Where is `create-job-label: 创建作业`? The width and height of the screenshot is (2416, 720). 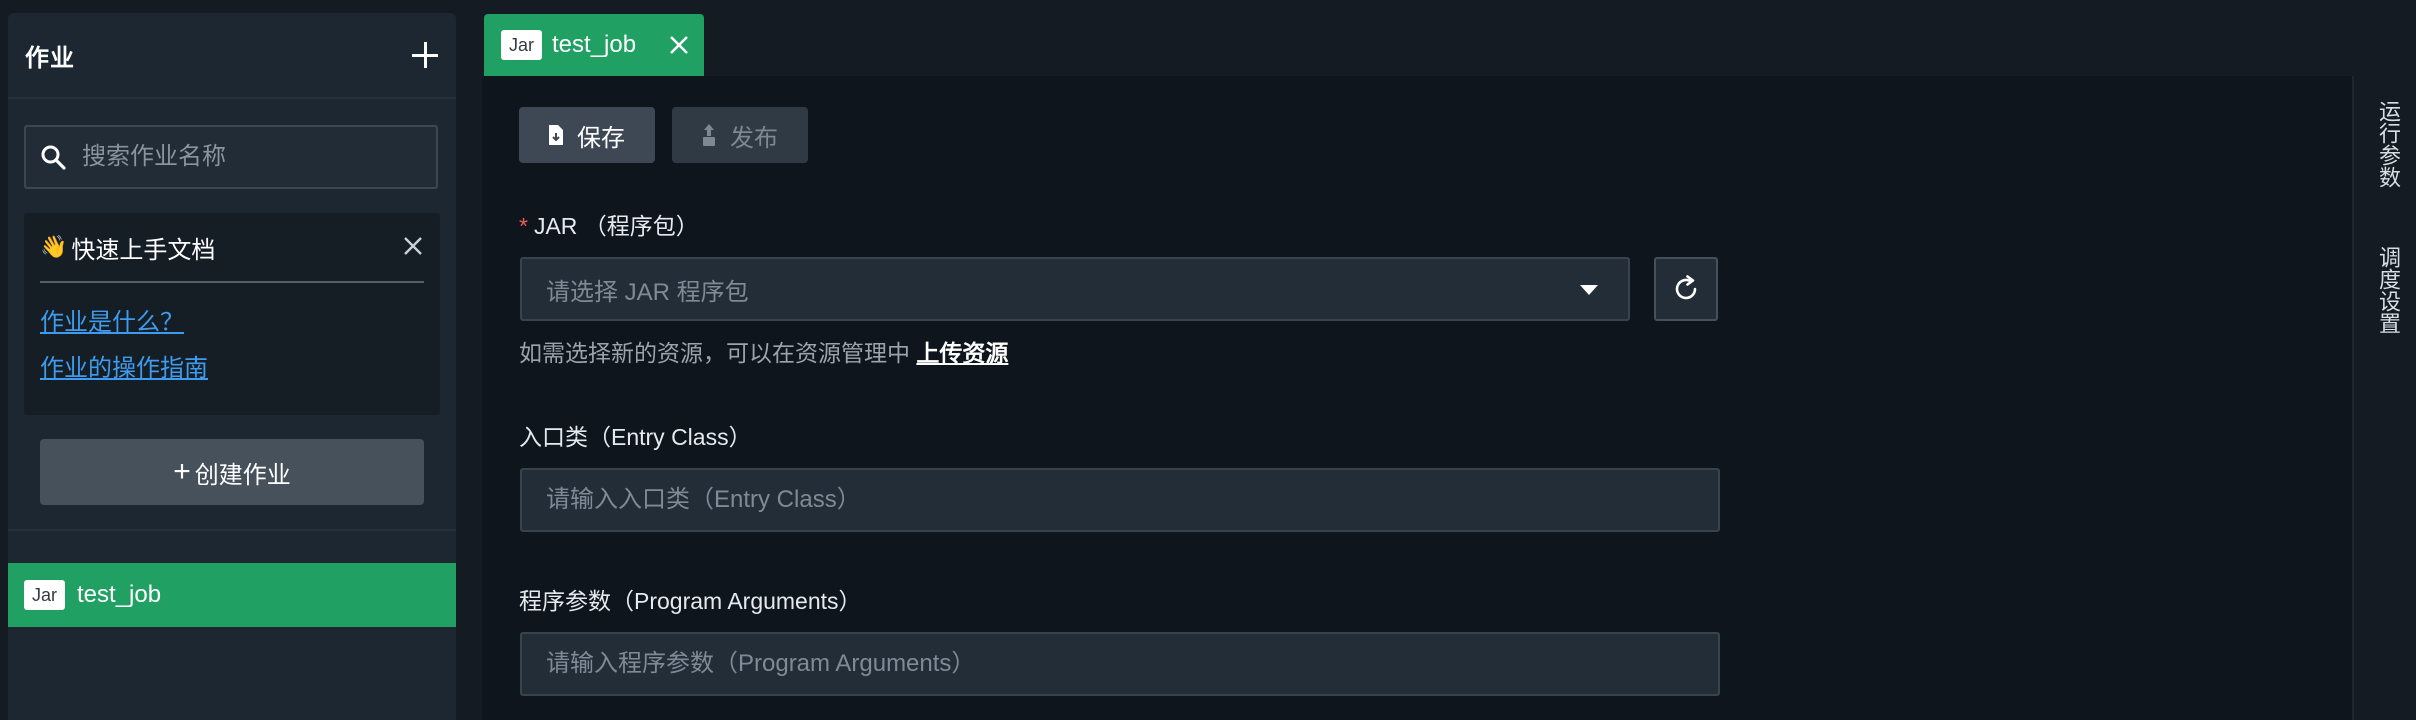
create-job-label: 创建作业 is located at coordinates (242, 475).